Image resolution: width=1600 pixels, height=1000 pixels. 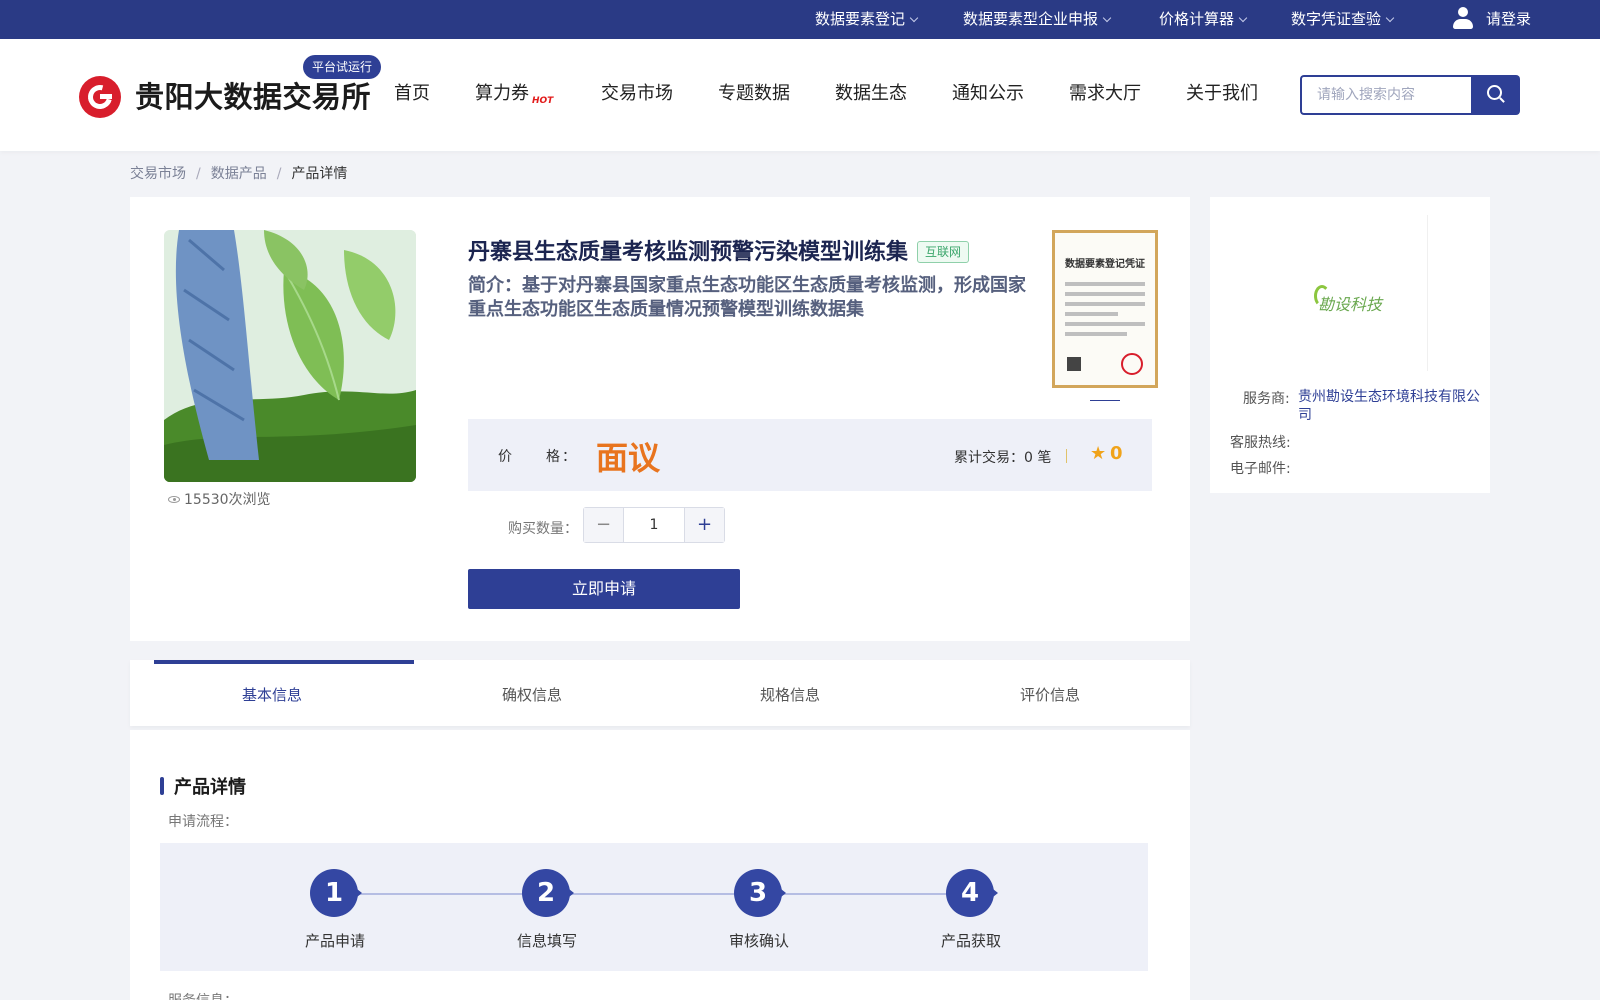 What do you see at coordinates (604, 589) in the screenshot?
I see `apply-now-button: 立即申请` at bounding box center [604, 589].